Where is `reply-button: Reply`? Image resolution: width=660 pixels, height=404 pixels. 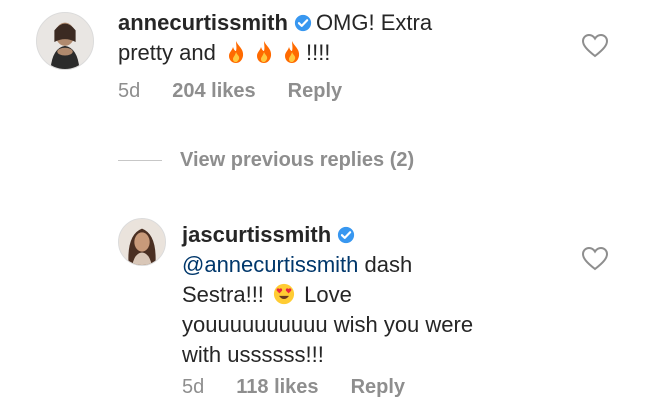
reply-button: Reply is located at coordinates (315, 91).